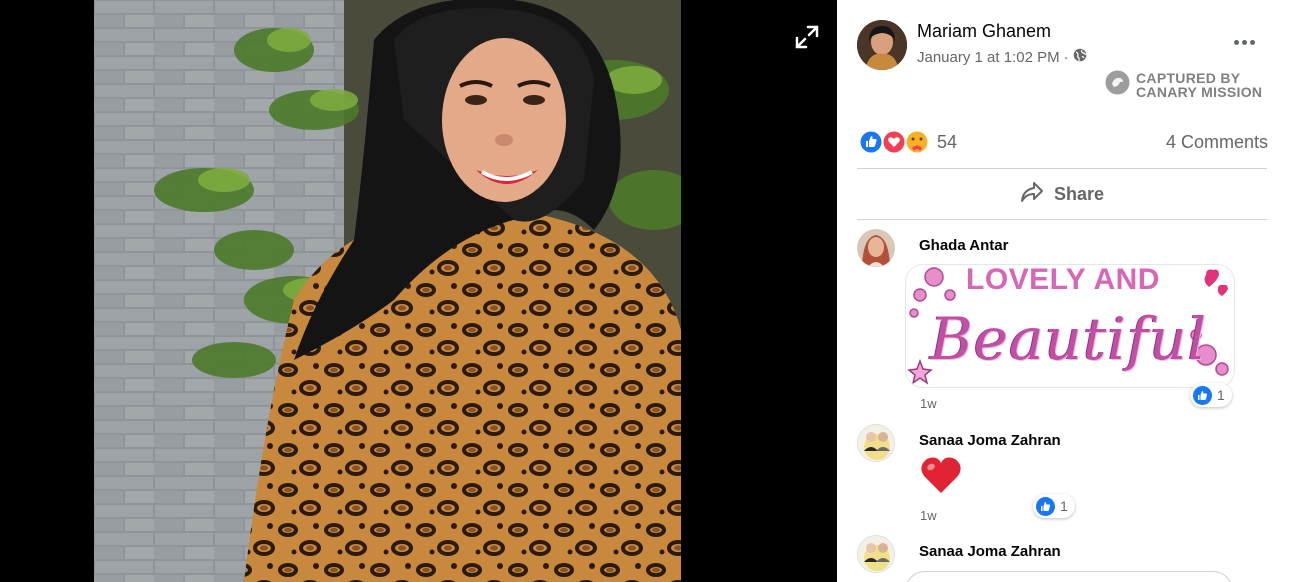  What do you see at coordinates (807, 37) in the screenshot?
I see `fullscreen-icon` at bounding box center [807, 37].